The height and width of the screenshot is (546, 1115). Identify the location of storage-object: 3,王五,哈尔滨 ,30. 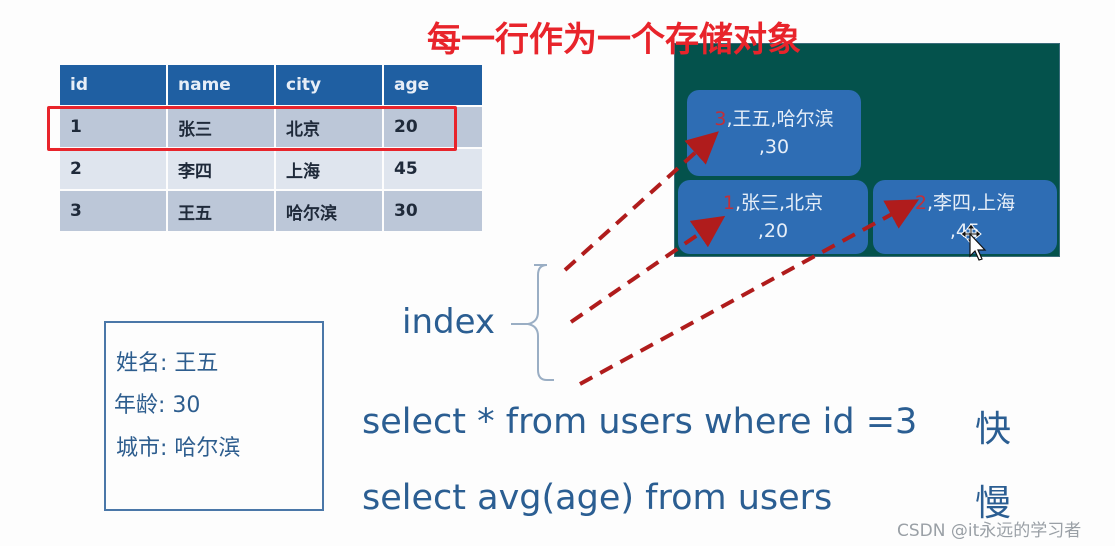
(774, 133).